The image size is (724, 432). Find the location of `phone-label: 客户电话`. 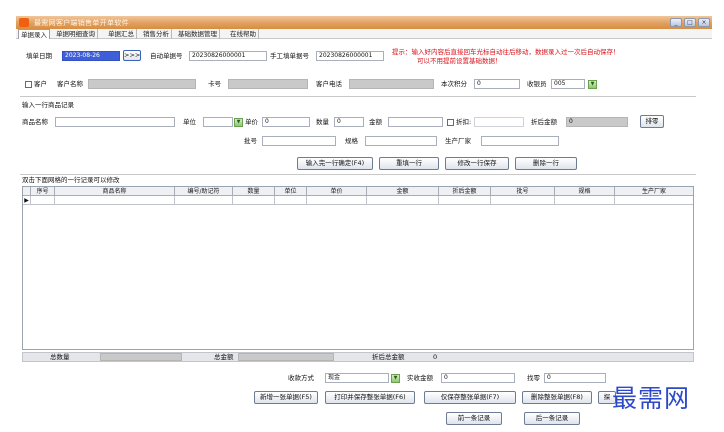

phone-label: 客户电话 is located at coordinates (329, 84).